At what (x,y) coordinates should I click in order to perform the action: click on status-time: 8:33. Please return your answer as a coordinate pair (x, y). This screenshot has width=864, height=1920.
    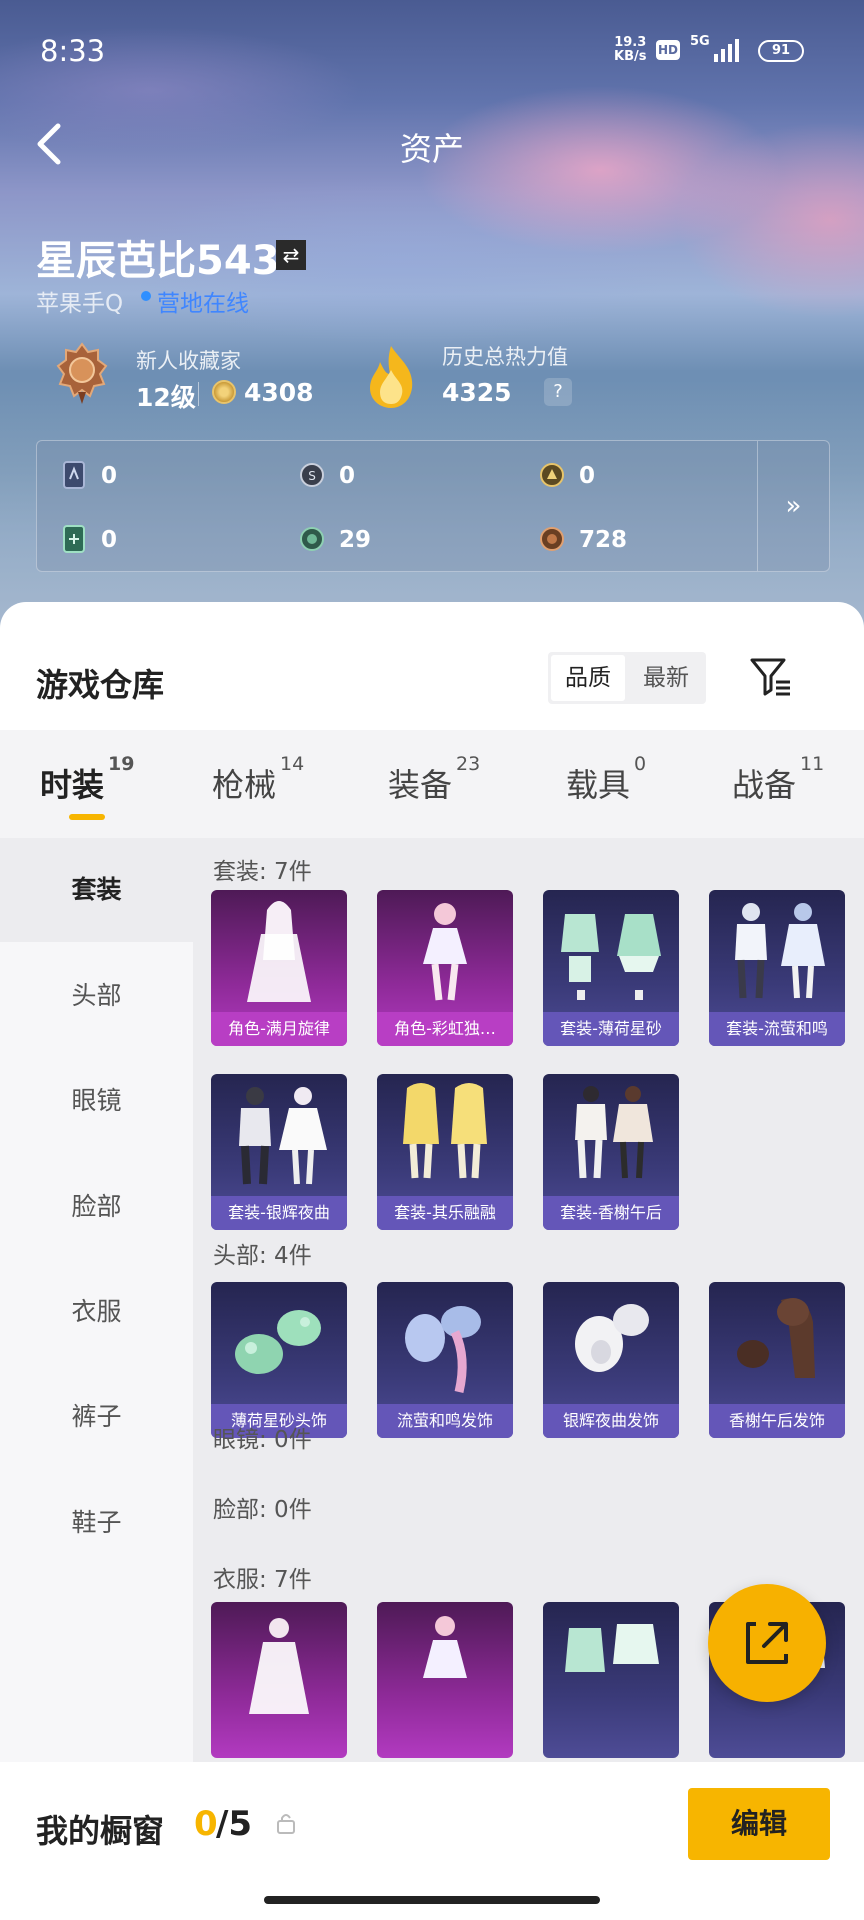
    Looking at the image, I should click on (73, 51).